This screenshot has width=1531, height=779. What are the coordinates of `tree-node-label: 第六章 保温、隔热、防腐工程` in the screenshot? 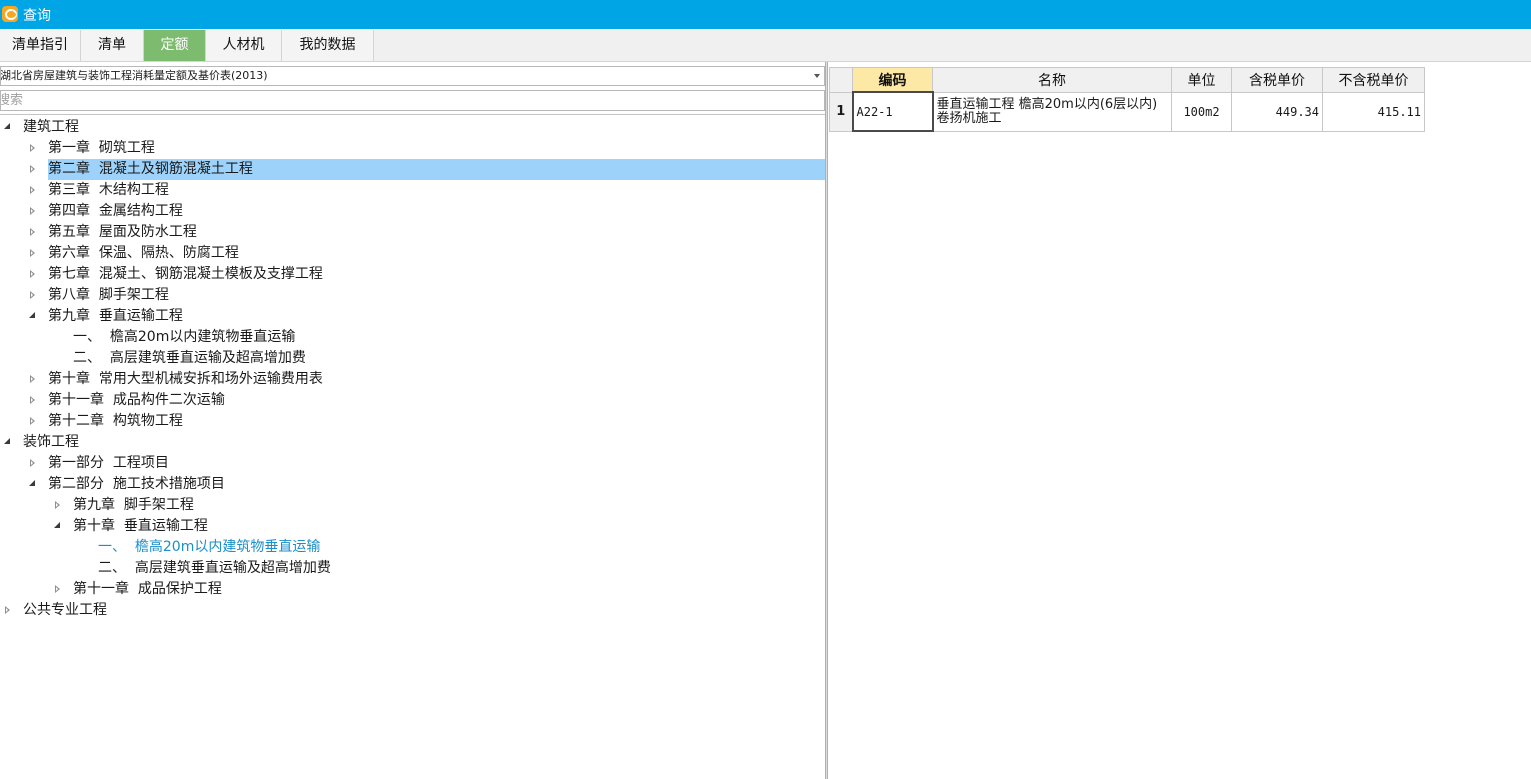 It's located at (143, 253).